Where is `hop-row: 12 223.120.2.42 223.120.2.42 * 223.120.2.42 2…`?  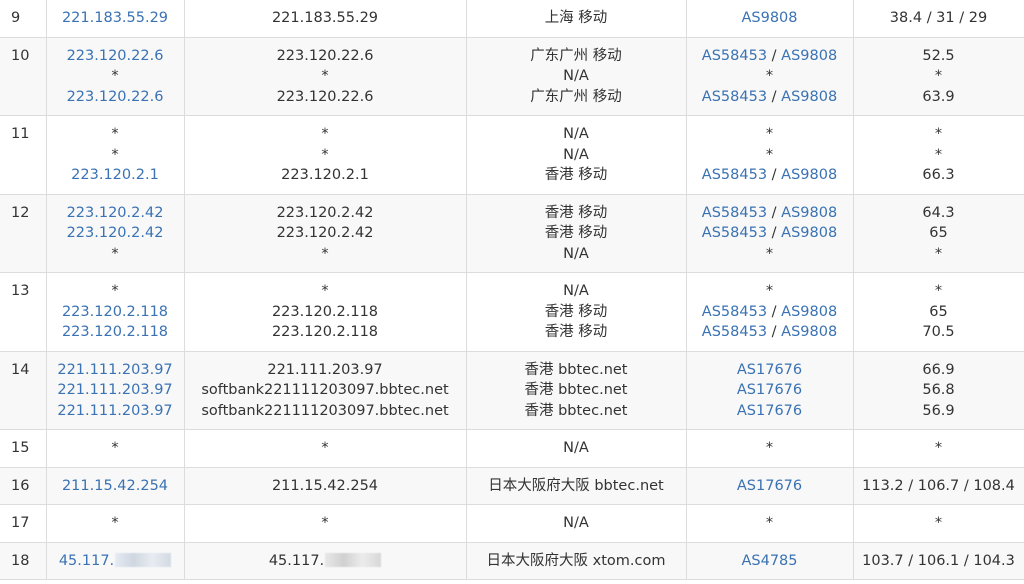
hop-row: 12 223.120.2.42 223.120.2.42 * 223.120.2.42 2… is located at coordinates (512, 233).